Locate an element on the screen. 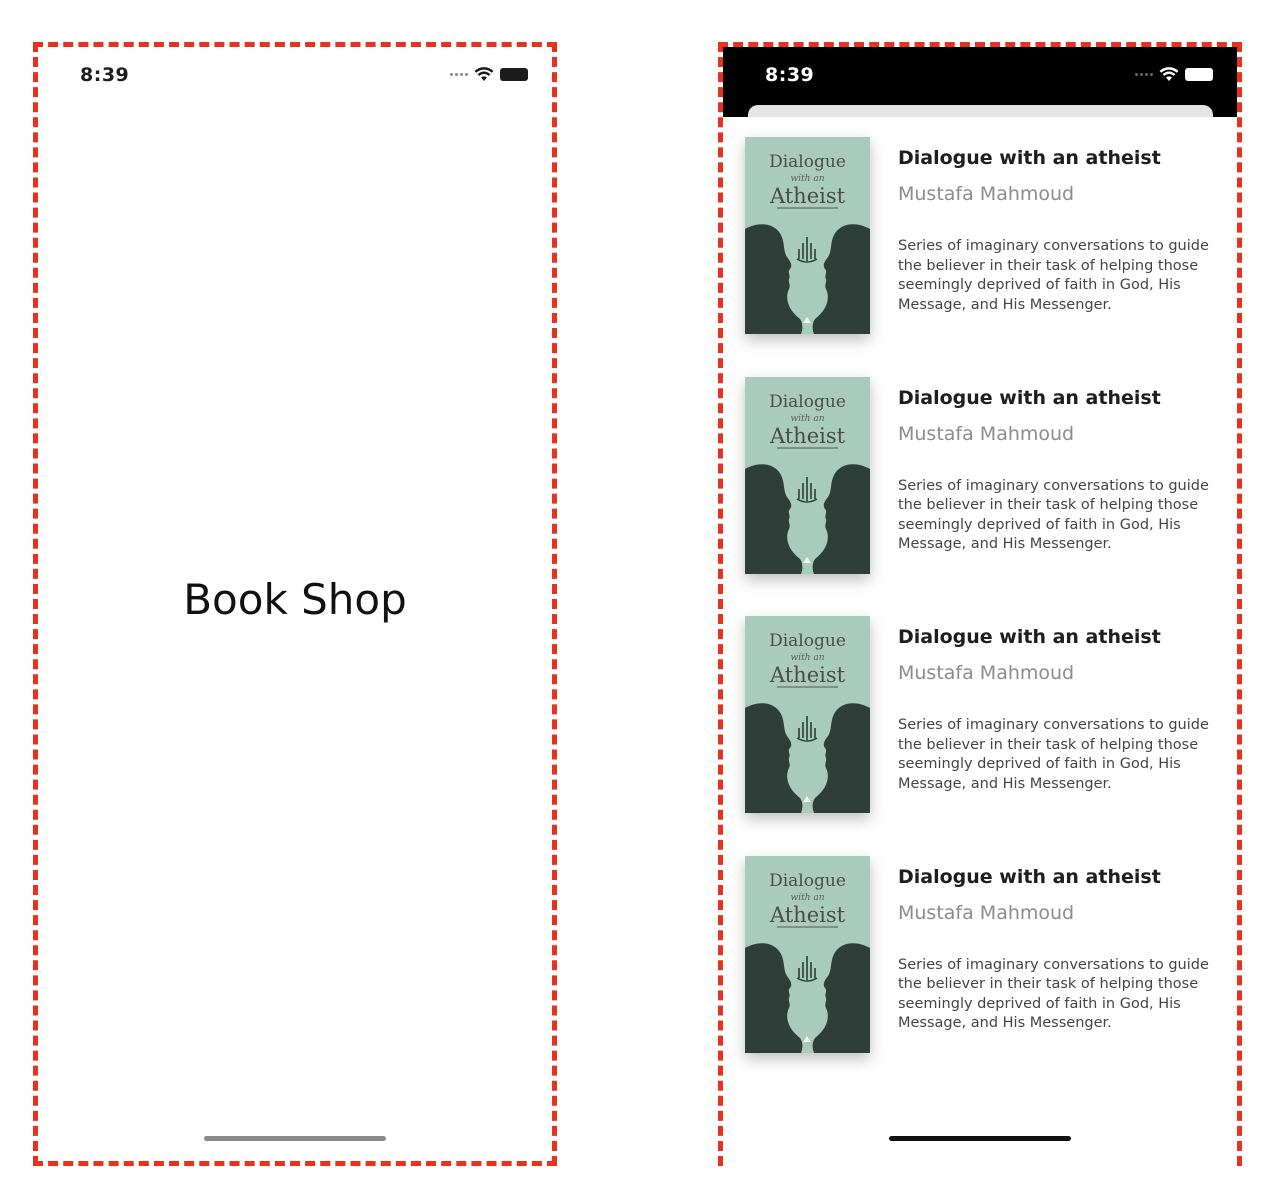 Image resolution: width=1270 pixels, height=1198 pixels. app-title: Book Shop is located at coordinates (295, 599).